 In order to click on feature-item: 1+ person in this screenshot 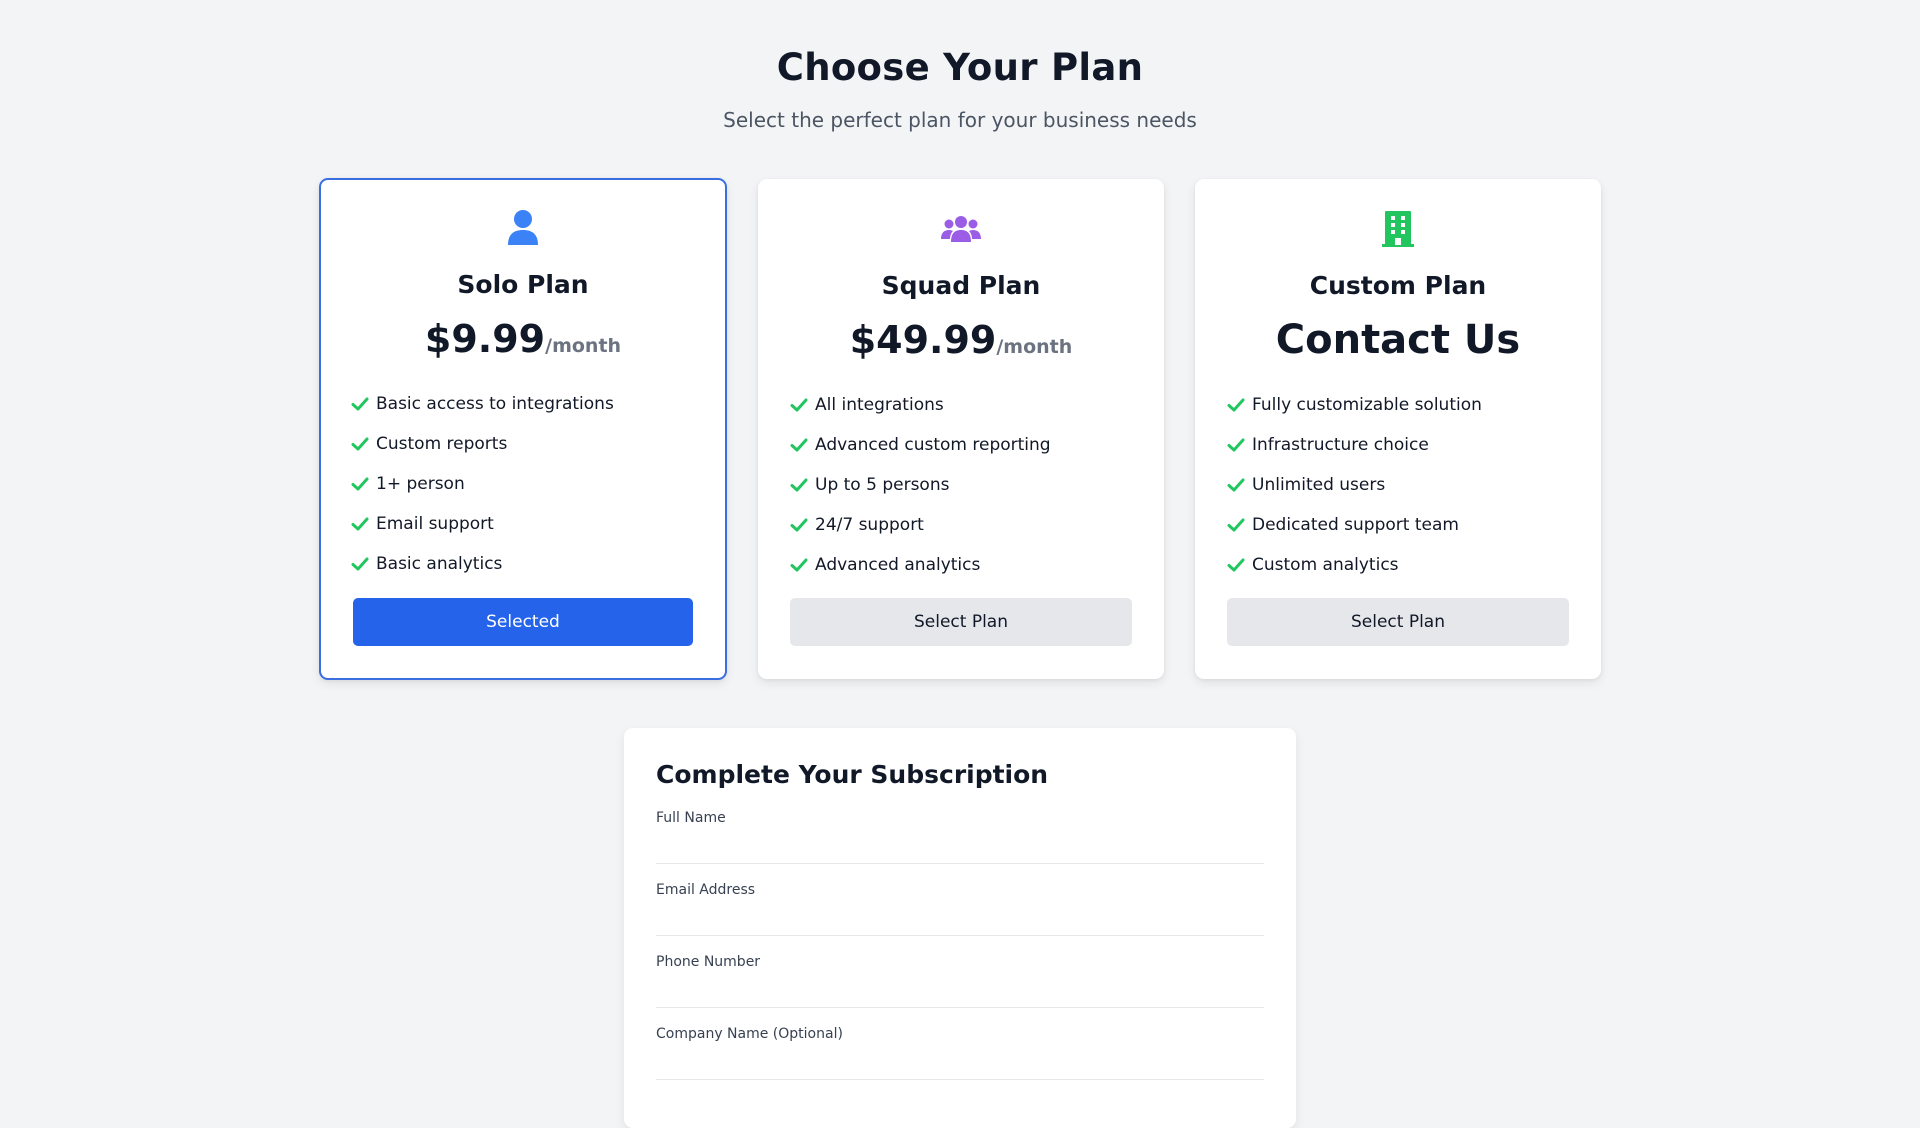, I will do `click(523, 484)`.